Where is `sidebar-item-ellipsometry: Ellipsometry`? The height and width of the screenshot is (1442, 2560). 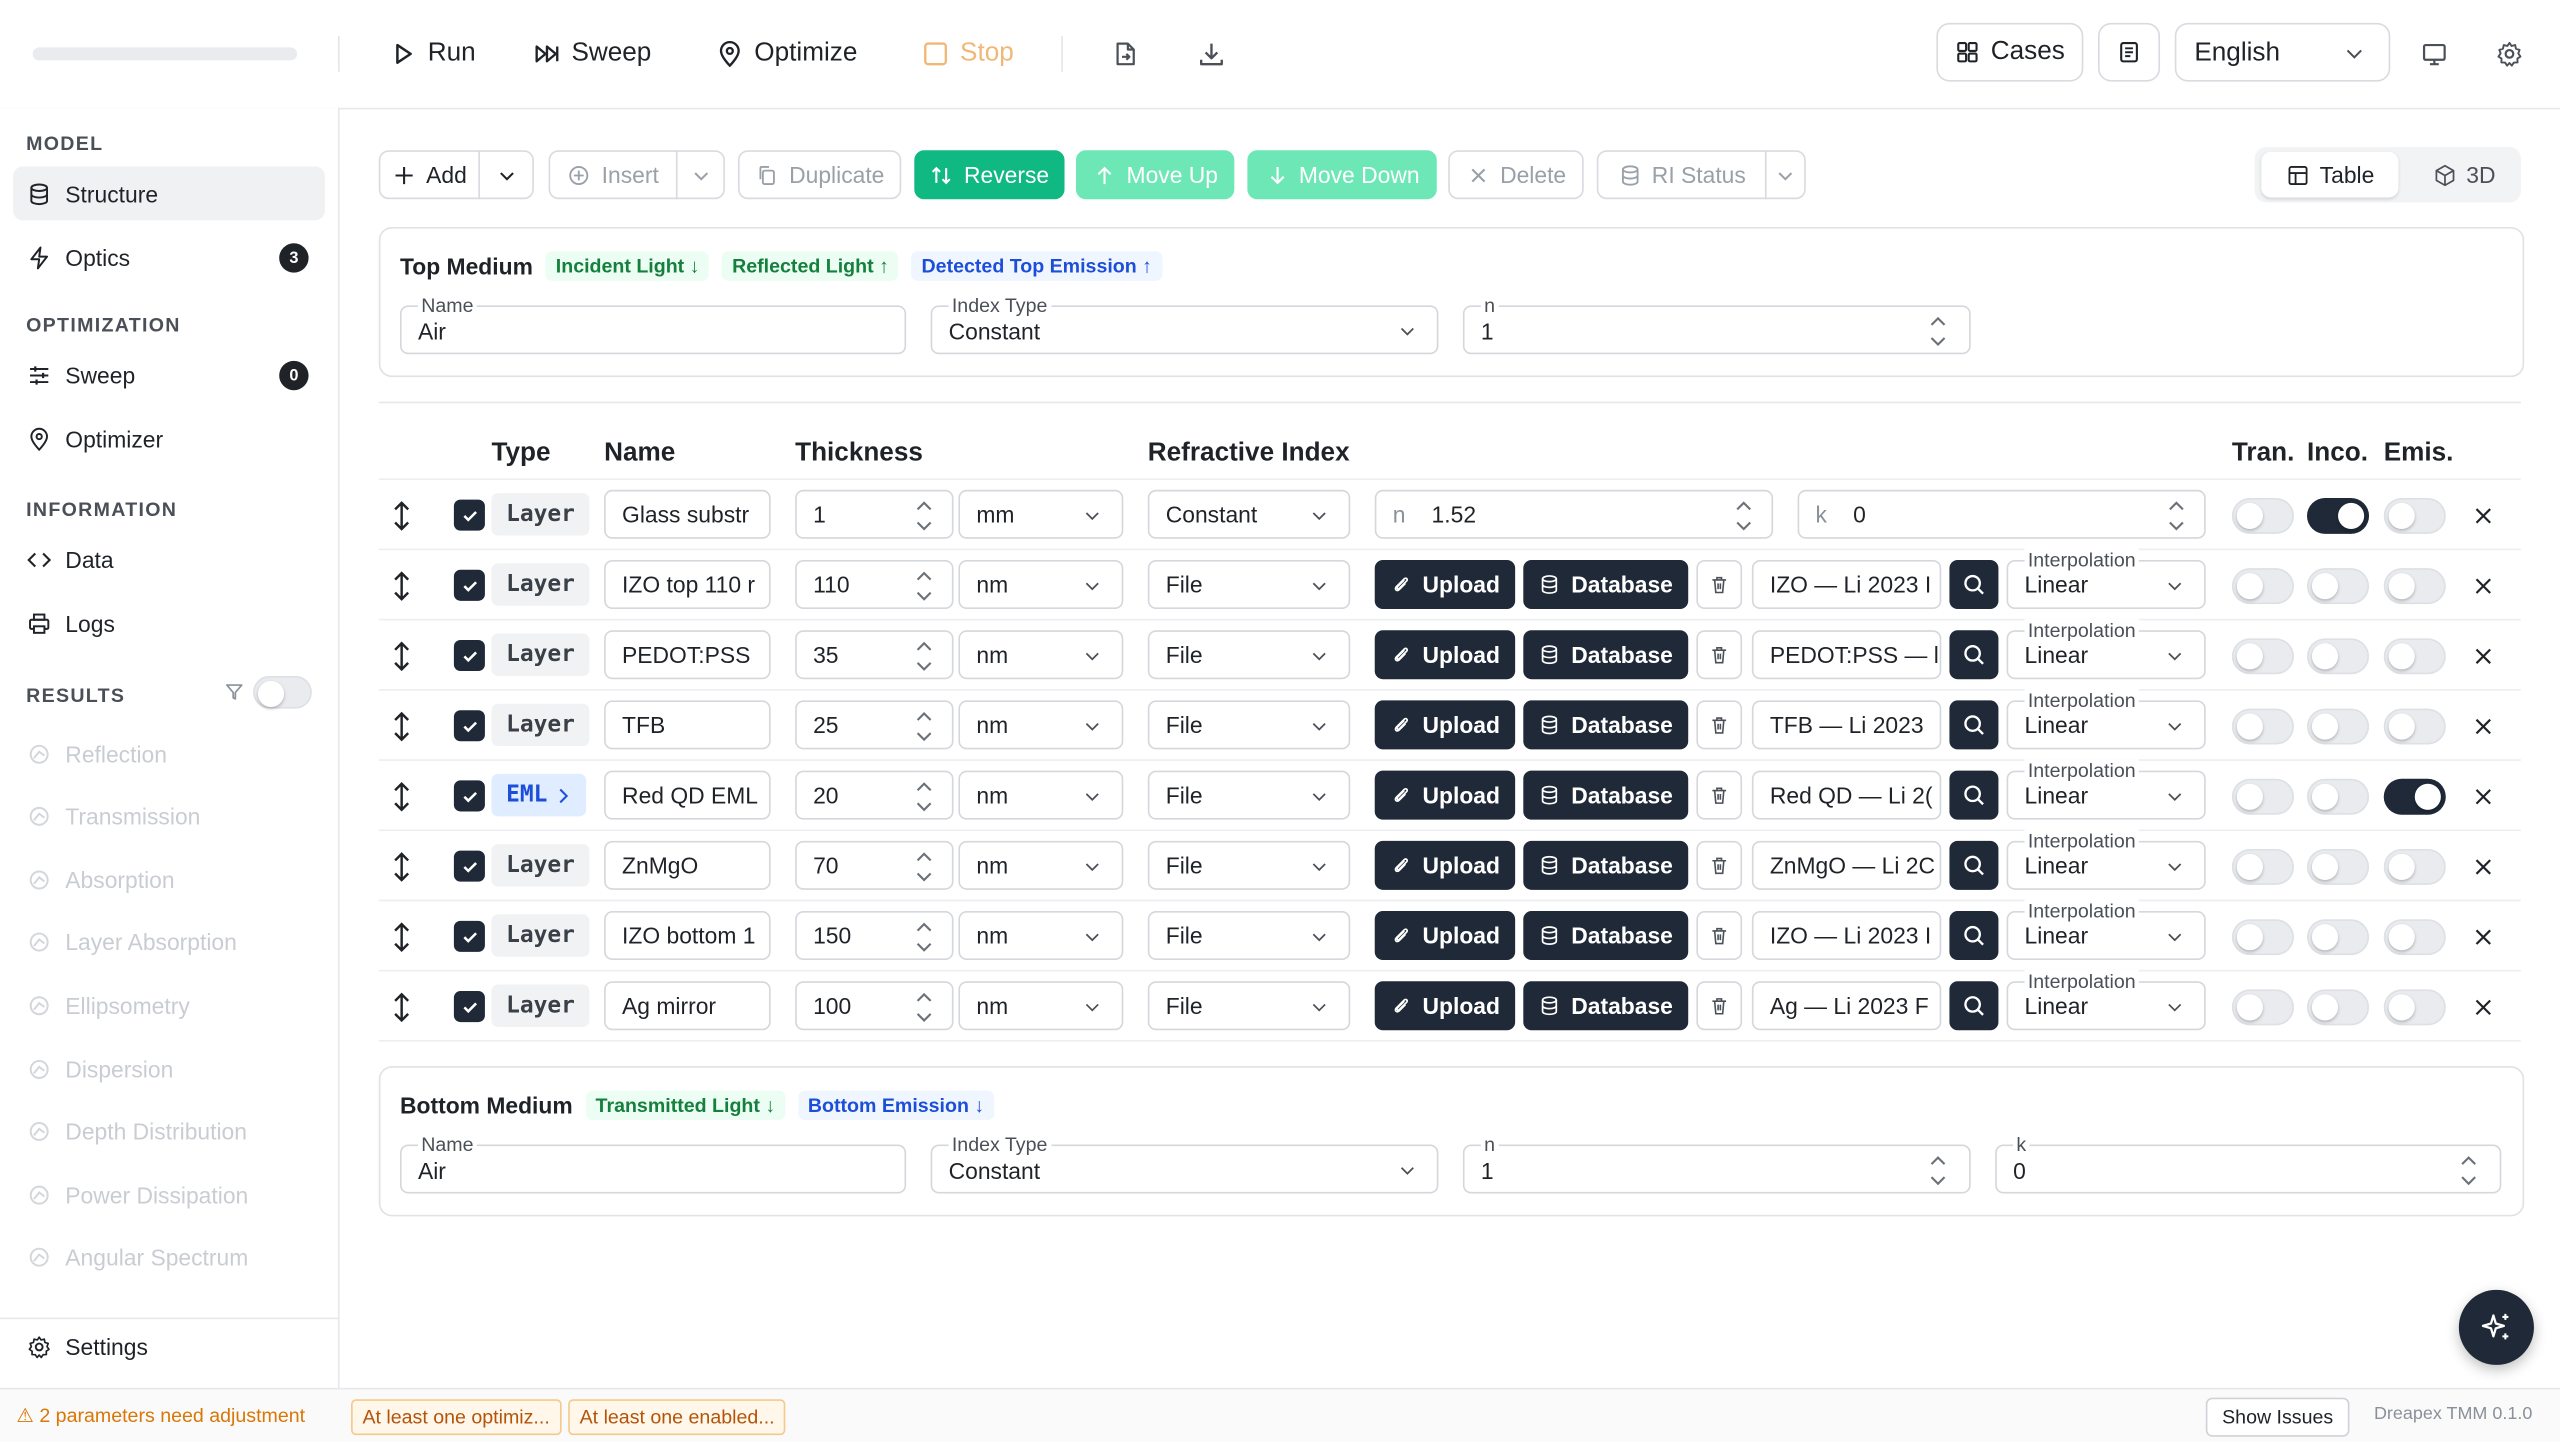
sidebar-item-ellipsometry: Ellipsometry is located at coordinates (169, 1006).